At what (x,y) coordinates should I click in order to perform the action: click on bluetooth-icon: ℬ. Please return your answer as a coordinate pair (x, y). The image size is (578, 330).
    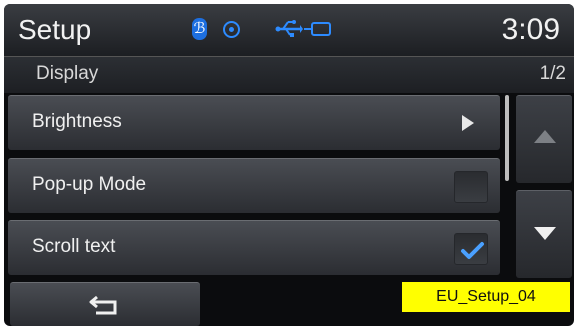
    Looking at the image, I should click on (199, 29).